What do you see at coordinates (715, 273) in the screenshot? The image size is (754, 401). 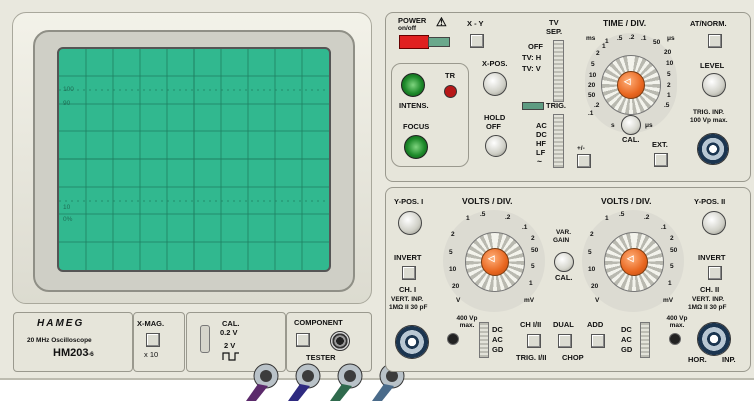 I see `ch2-invert-button` at bounding box center [715, 273].